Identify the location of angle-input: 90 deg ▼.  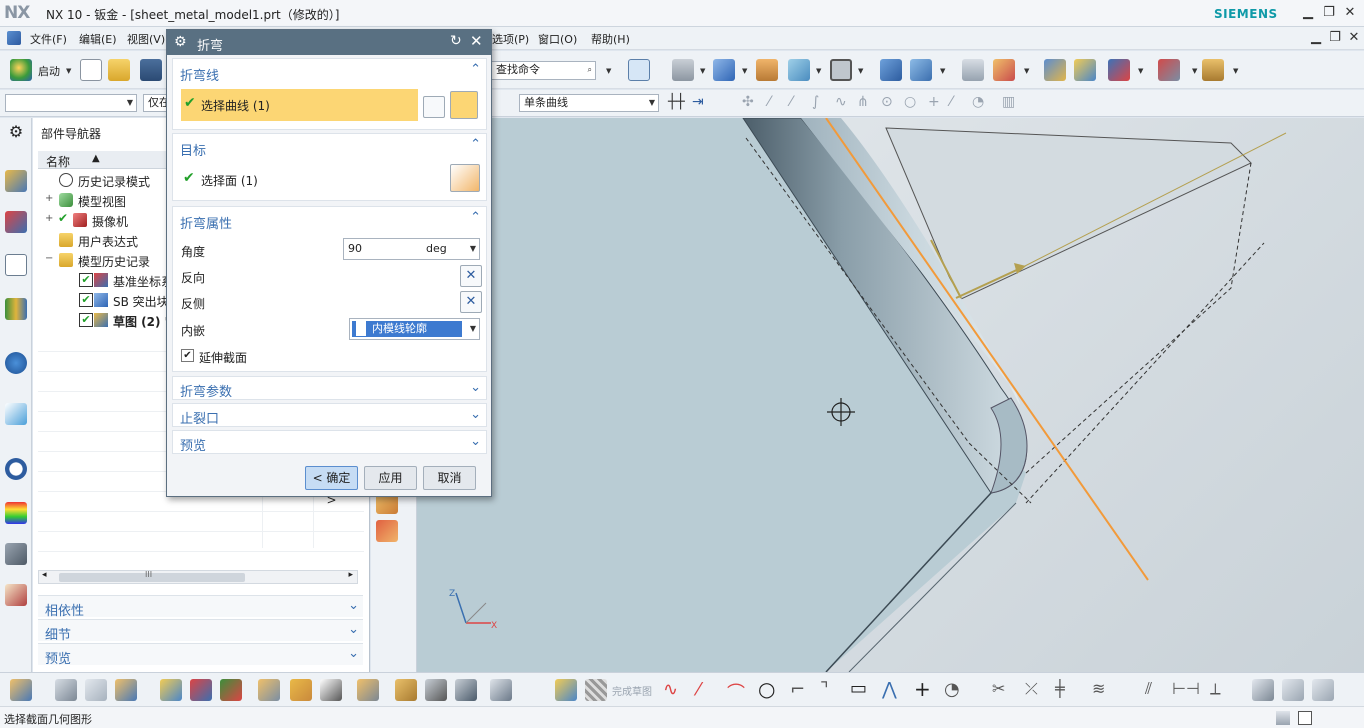
(411, 249).